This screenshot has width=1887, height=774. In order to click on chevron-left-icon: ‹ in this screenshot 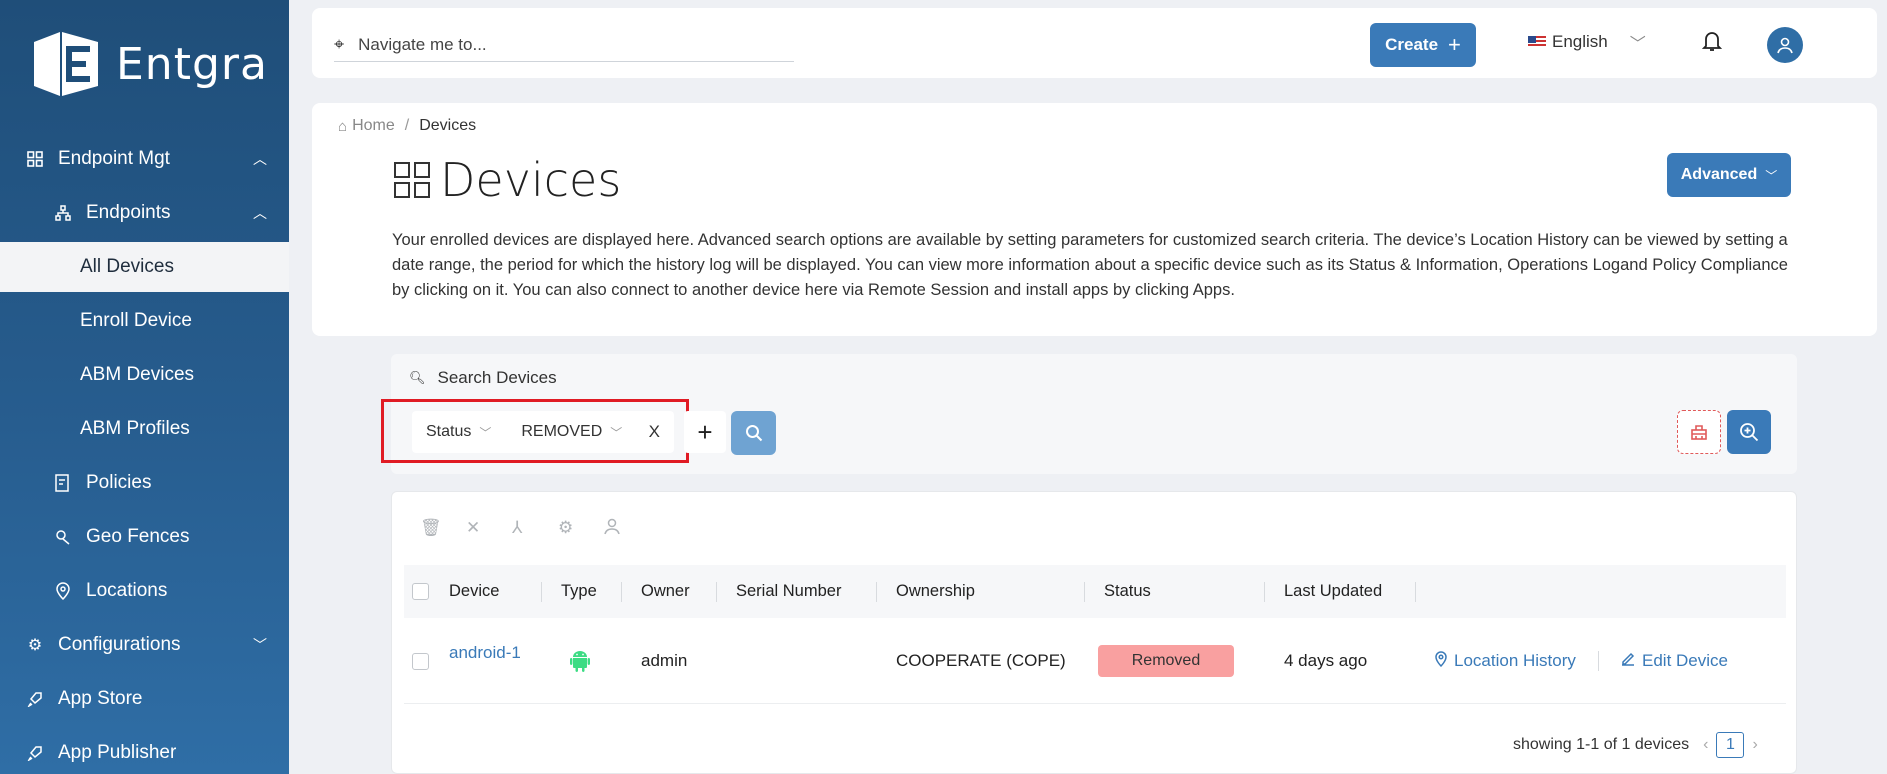, I will do `click(1705, 745)`.